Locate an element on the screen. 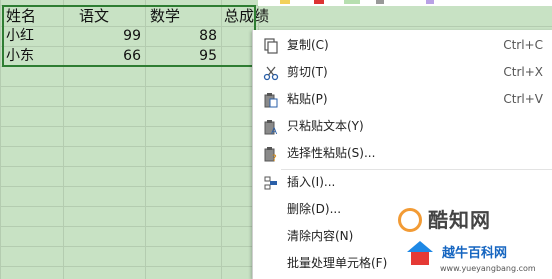 The image size is (552, 279). menu-item-paste-text: A 只粘贴文本(Y) is located at coordinates (402, 126).